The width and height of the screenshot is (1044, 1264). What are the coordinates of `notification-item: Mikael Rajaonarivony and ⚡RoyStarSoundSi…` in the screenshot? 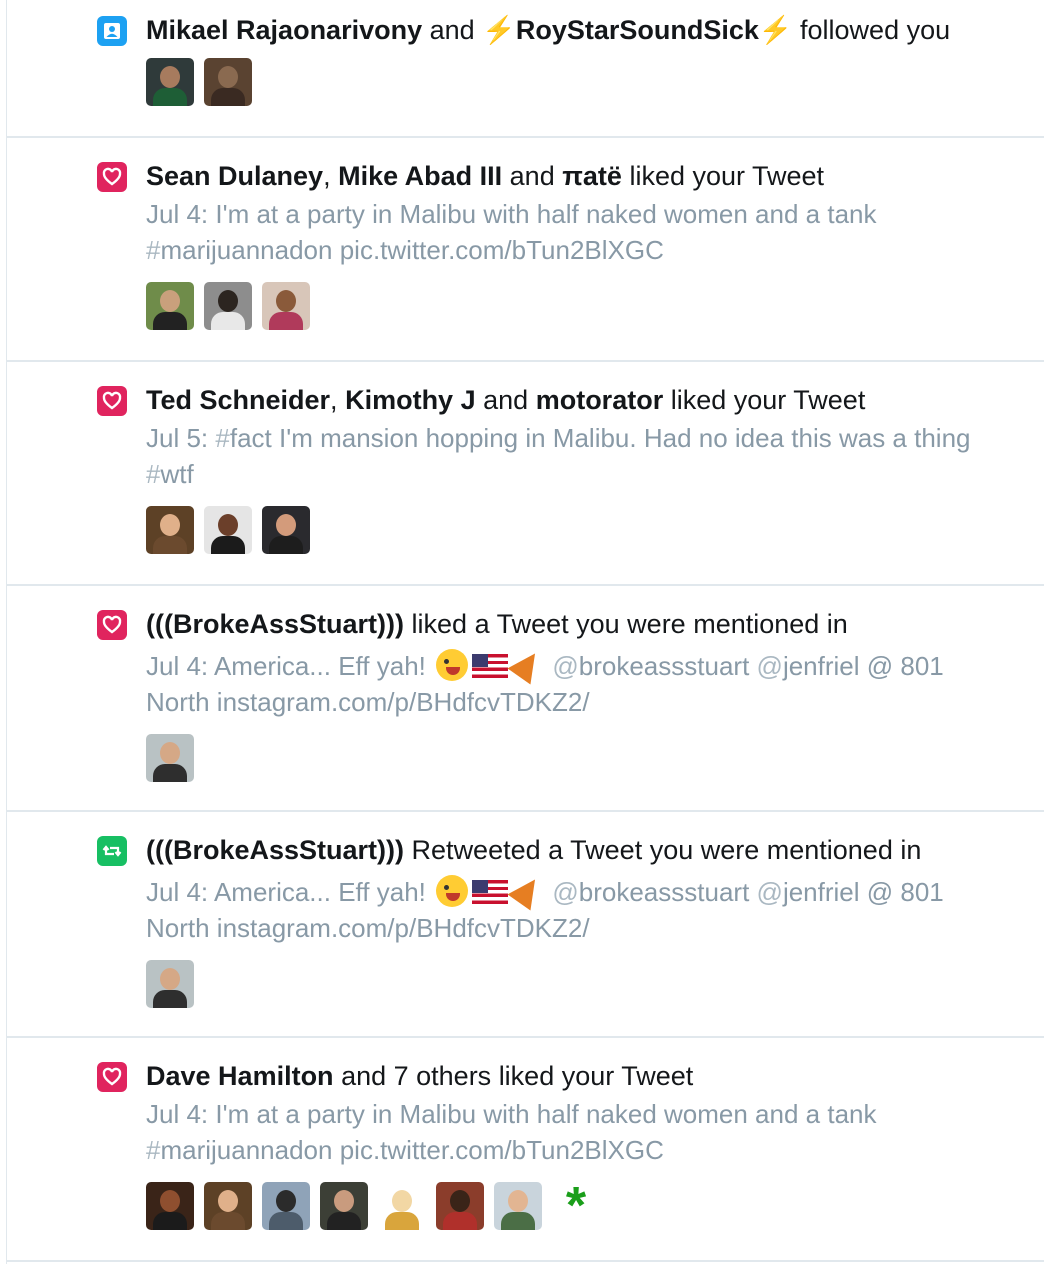 It's located at (525, 69).